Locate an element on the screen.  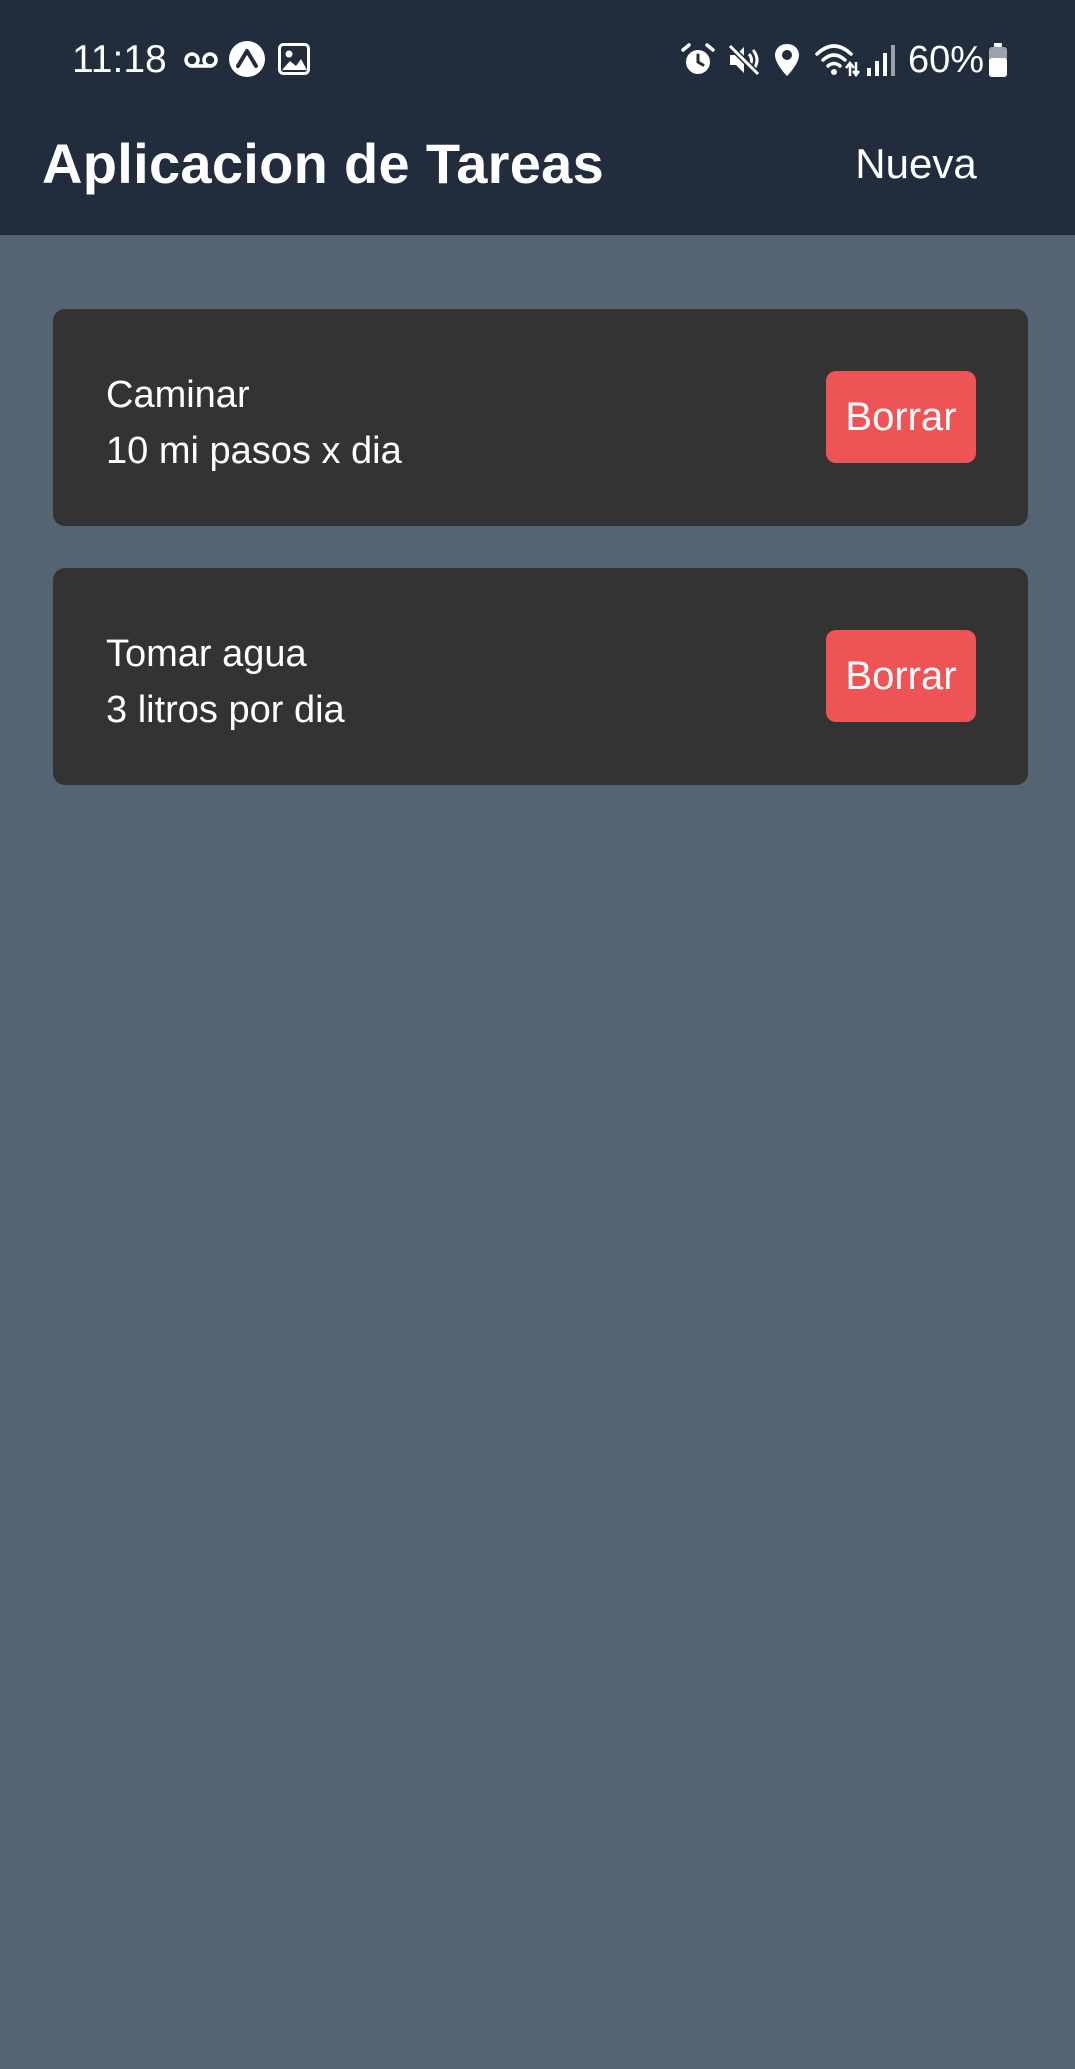
status-time: 11:18 is located at coordinates (119, 59).